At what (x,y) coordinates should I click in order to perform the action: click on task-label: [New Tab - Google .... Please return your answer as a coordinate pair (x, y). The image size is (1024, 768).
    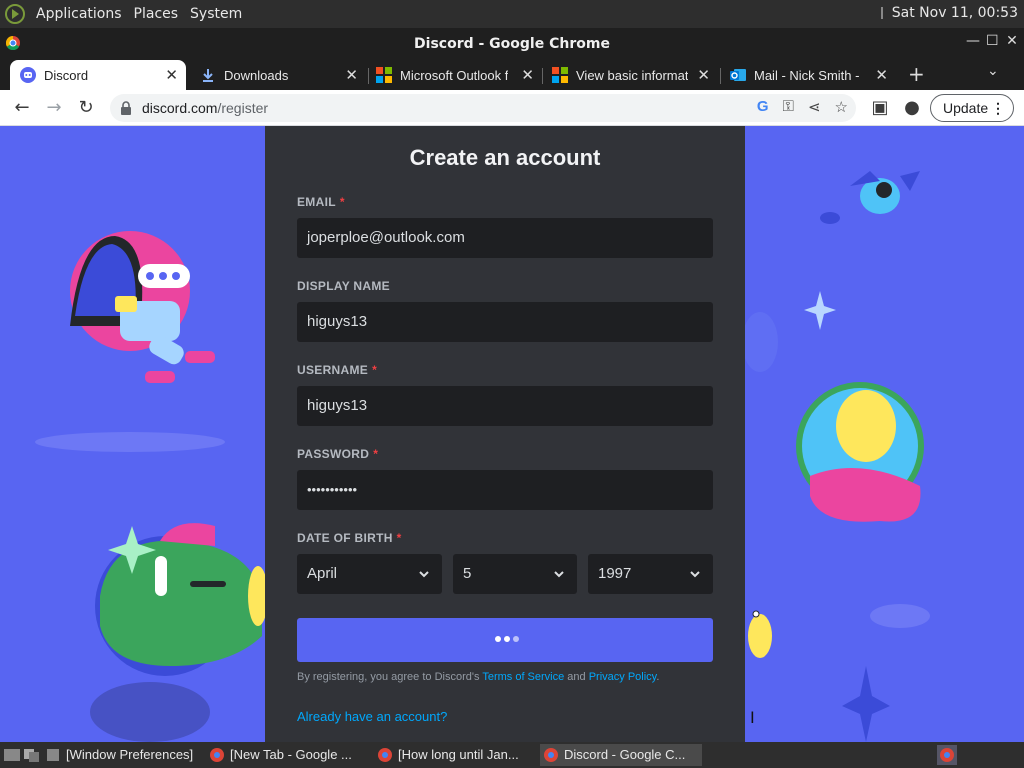
    Looking at the image, I should click on (291, 754).